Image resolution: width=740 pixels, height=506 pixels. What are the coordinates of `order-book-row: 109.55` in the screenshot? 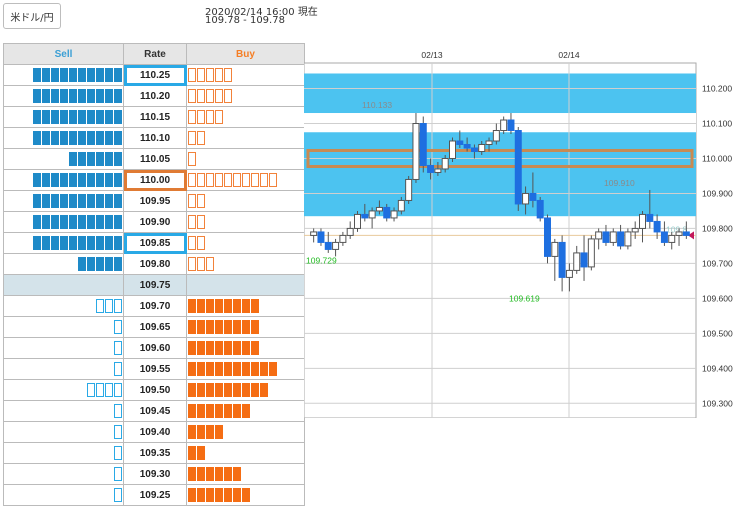 It's located at (154, 369).